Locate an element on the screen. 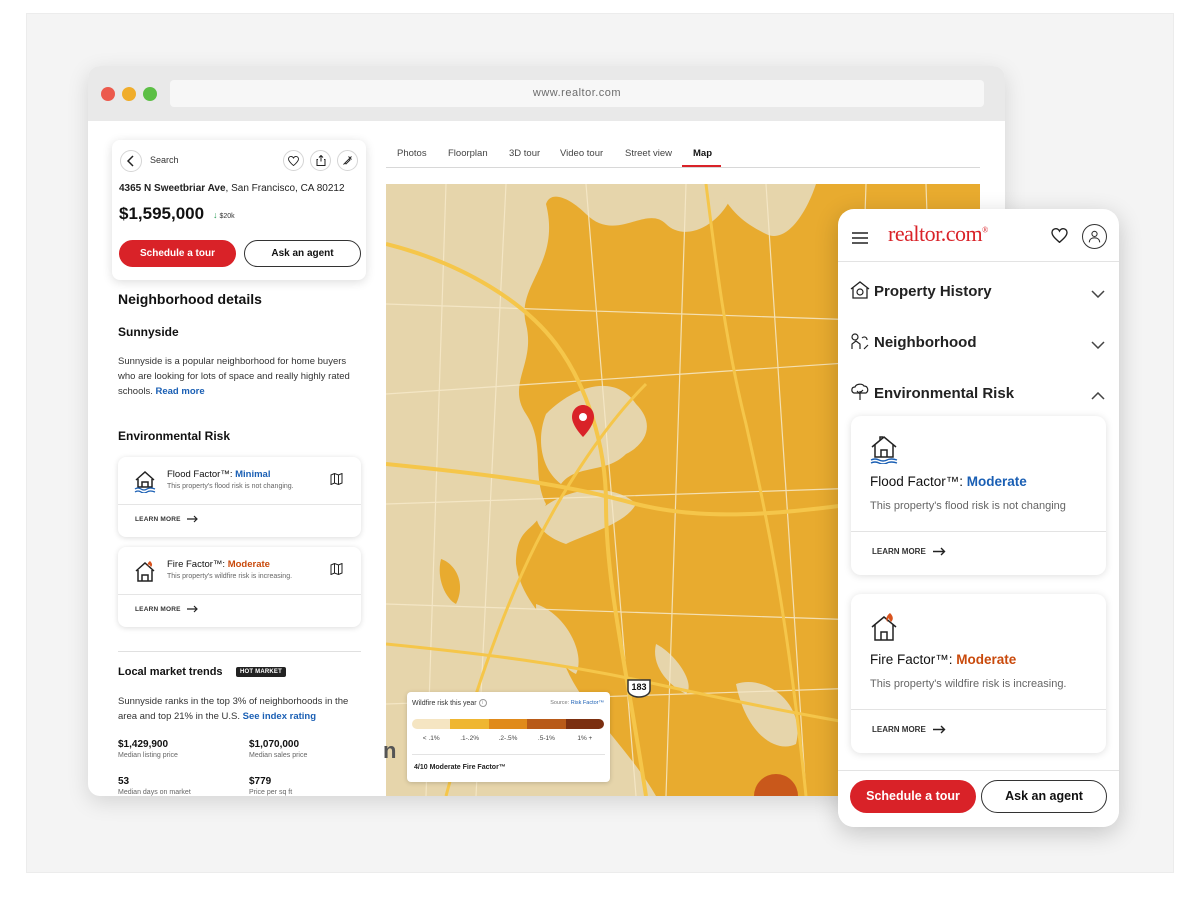 This screenshot has width=1200, height=900. stat-label: Price per sq ft is located at coordinates (271, 792).